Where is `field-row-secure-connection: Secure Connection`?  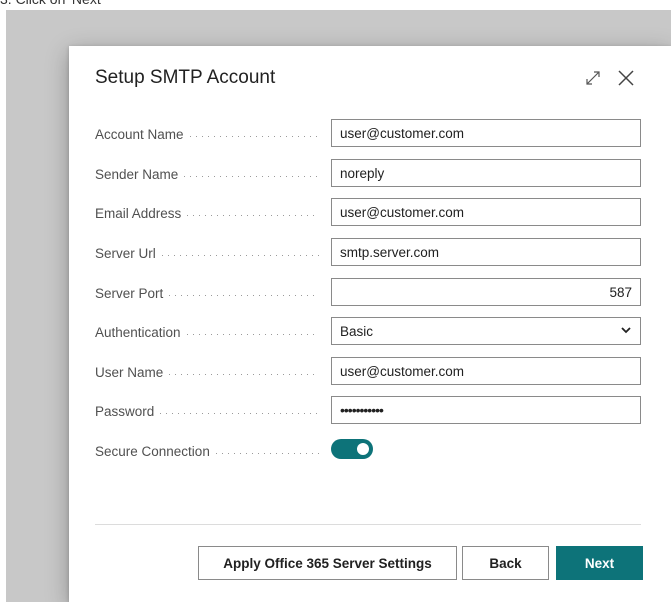 field-row-secure-connection: Secure Connection is located at coordinates (368, 451).